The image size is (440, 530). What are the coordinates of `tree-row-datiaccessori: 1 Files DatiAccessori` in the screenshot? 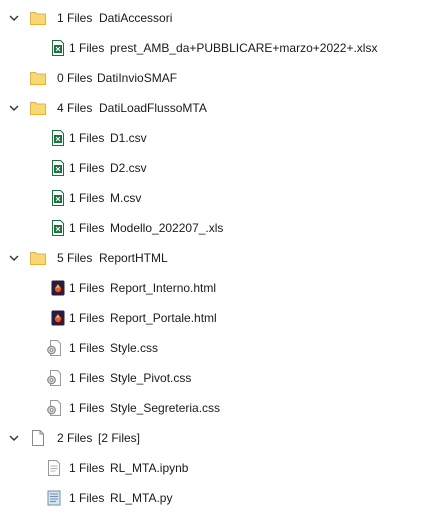 It's located at (220, 18).